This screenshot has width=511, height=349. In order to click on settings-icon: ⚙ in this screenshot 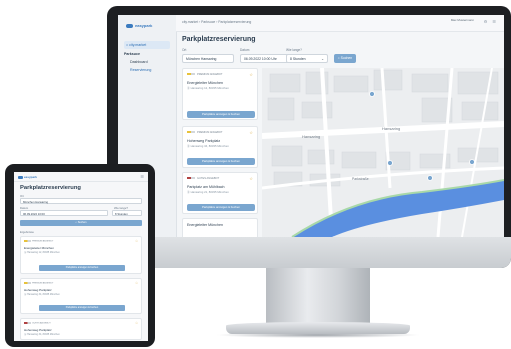, I will do `click(486, 21)`.